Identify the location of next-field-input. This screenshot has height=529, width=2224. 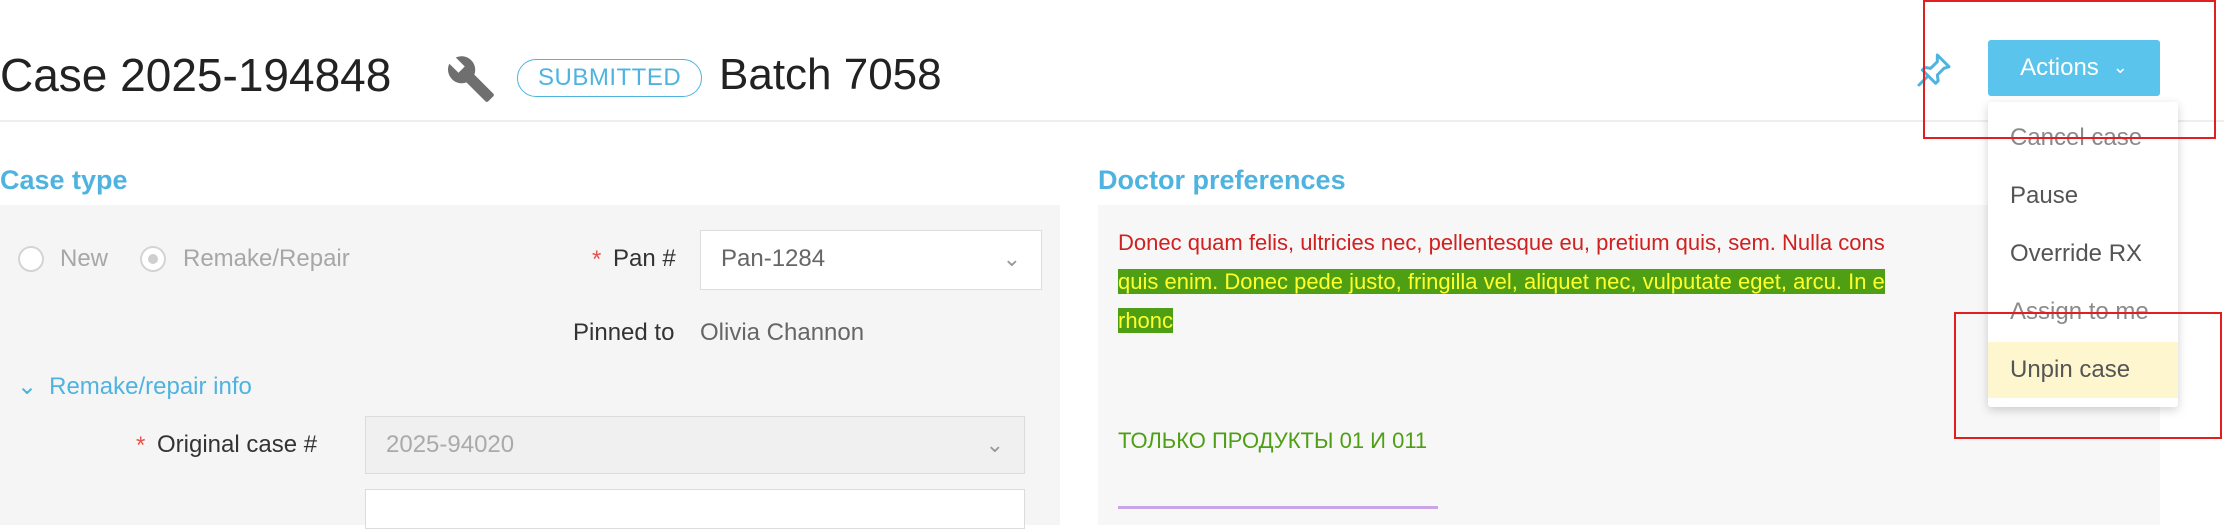
(695, 509).